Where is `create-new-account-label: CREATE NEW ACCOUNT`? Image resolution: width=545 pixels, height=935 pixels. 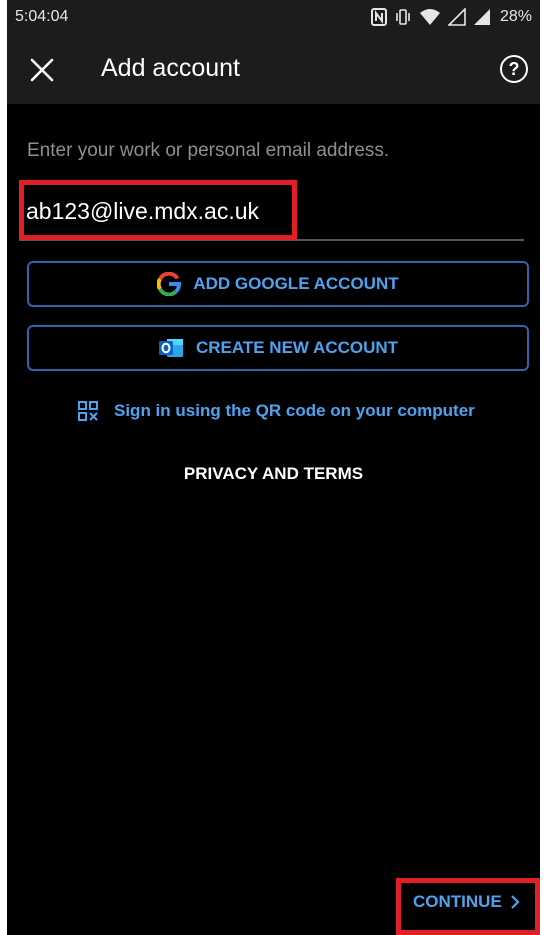
create-new-account-label: CREATE NEW ACCOUNT is located at coordinates (297, 347).